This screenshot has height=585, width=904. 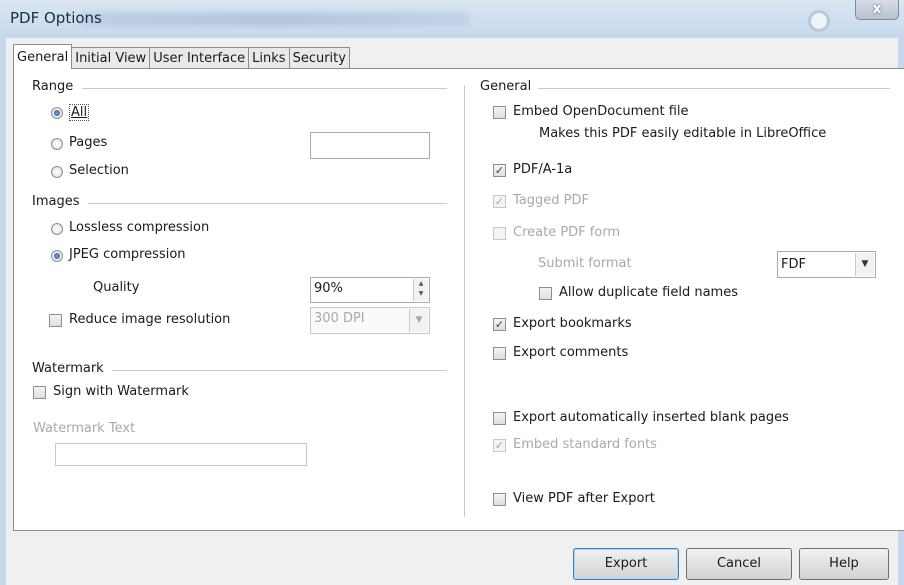 What do you see at coordinates (499, 499) in the screenshot?
I see `view-after-export-checkbox` at bounding box center [499, 499].